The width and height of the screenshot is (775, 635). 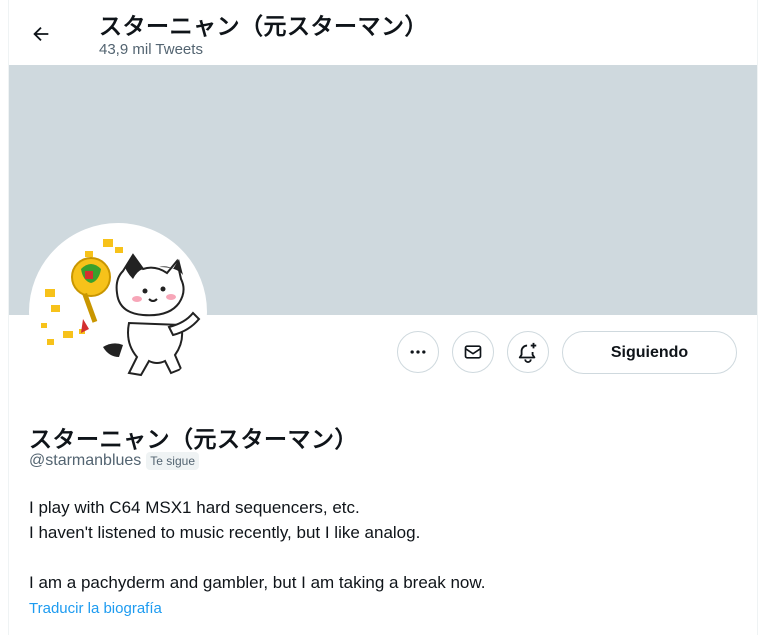 I want to click on follows-you-badge: Te sigue, so click(x=172, y=461).